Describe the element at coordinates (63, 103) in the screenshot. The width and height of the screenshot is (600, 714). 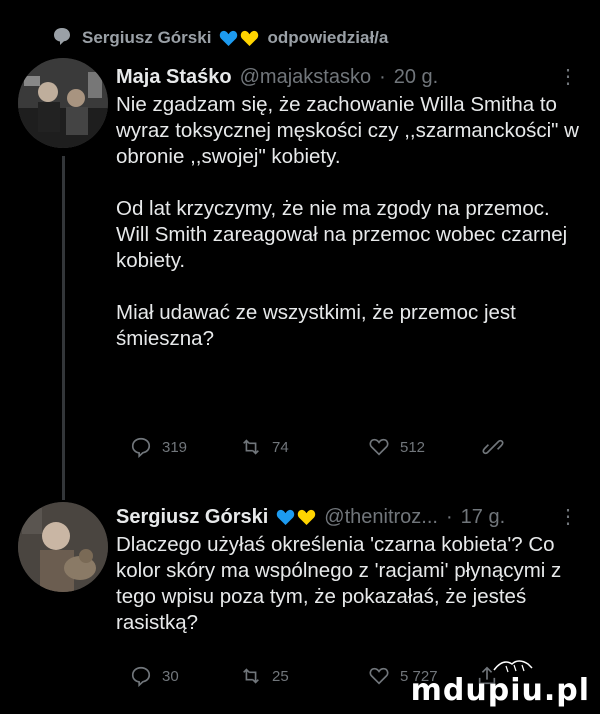
I see `avatar-maja` at that location.